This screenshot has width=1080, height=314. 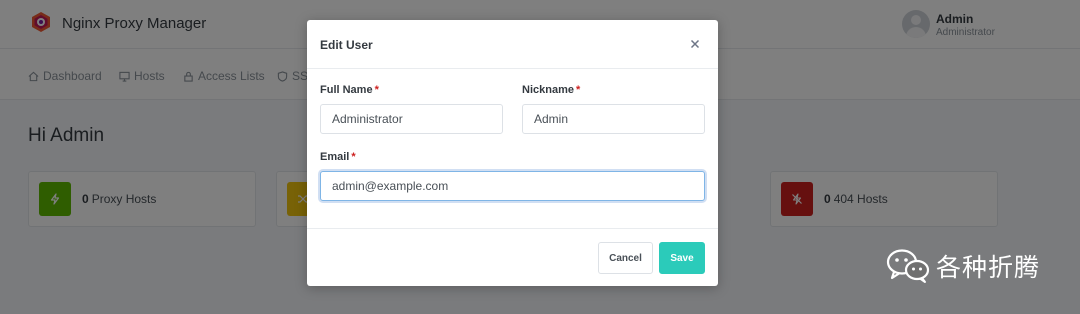 I want to click on cancel-button: Cancel, so click(x=625, y=258).